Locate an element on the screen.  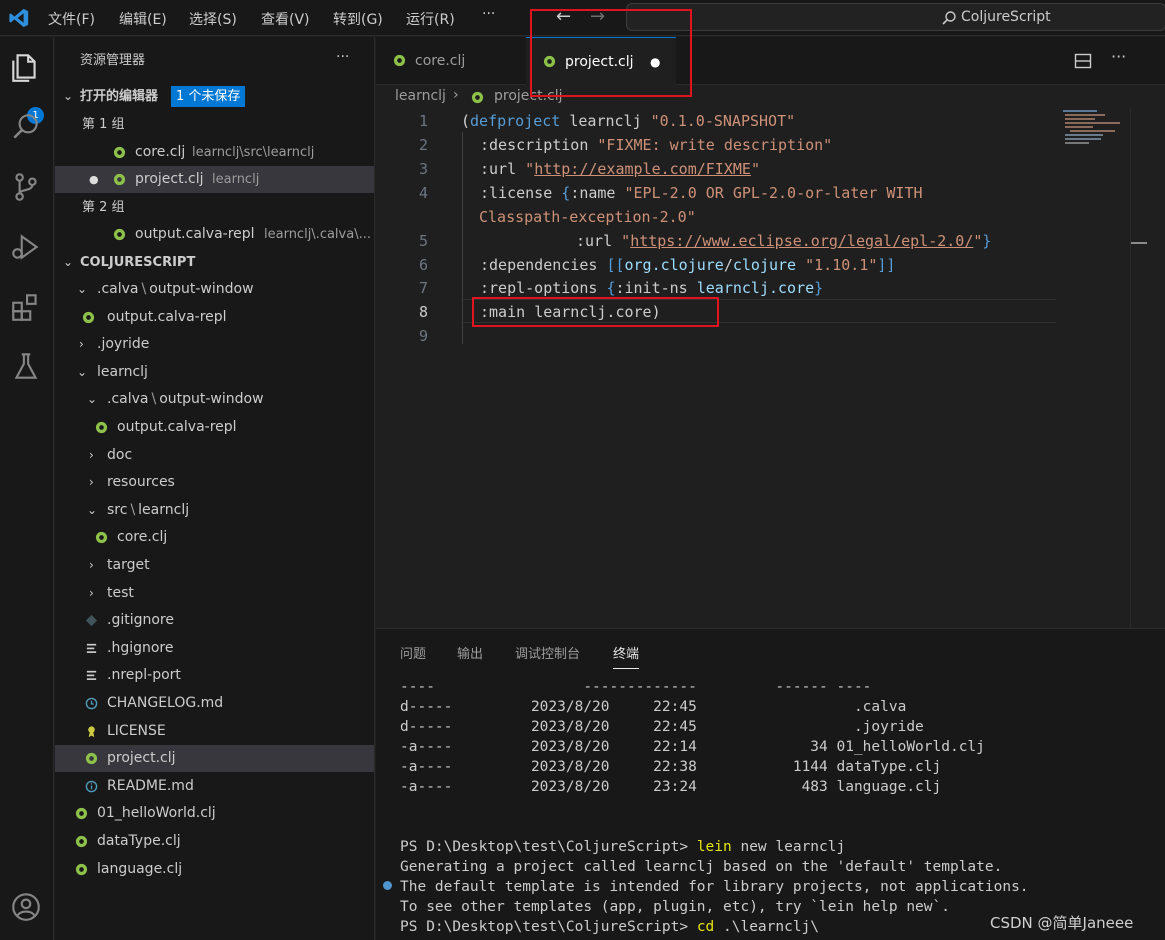
code-url: http://example.com/FIXME is located at coordinates (642, 169).